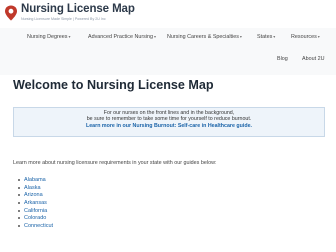 This screenshot has width=336, height=252. I want to click on state-link-label: Alabama, so click(35, 180).